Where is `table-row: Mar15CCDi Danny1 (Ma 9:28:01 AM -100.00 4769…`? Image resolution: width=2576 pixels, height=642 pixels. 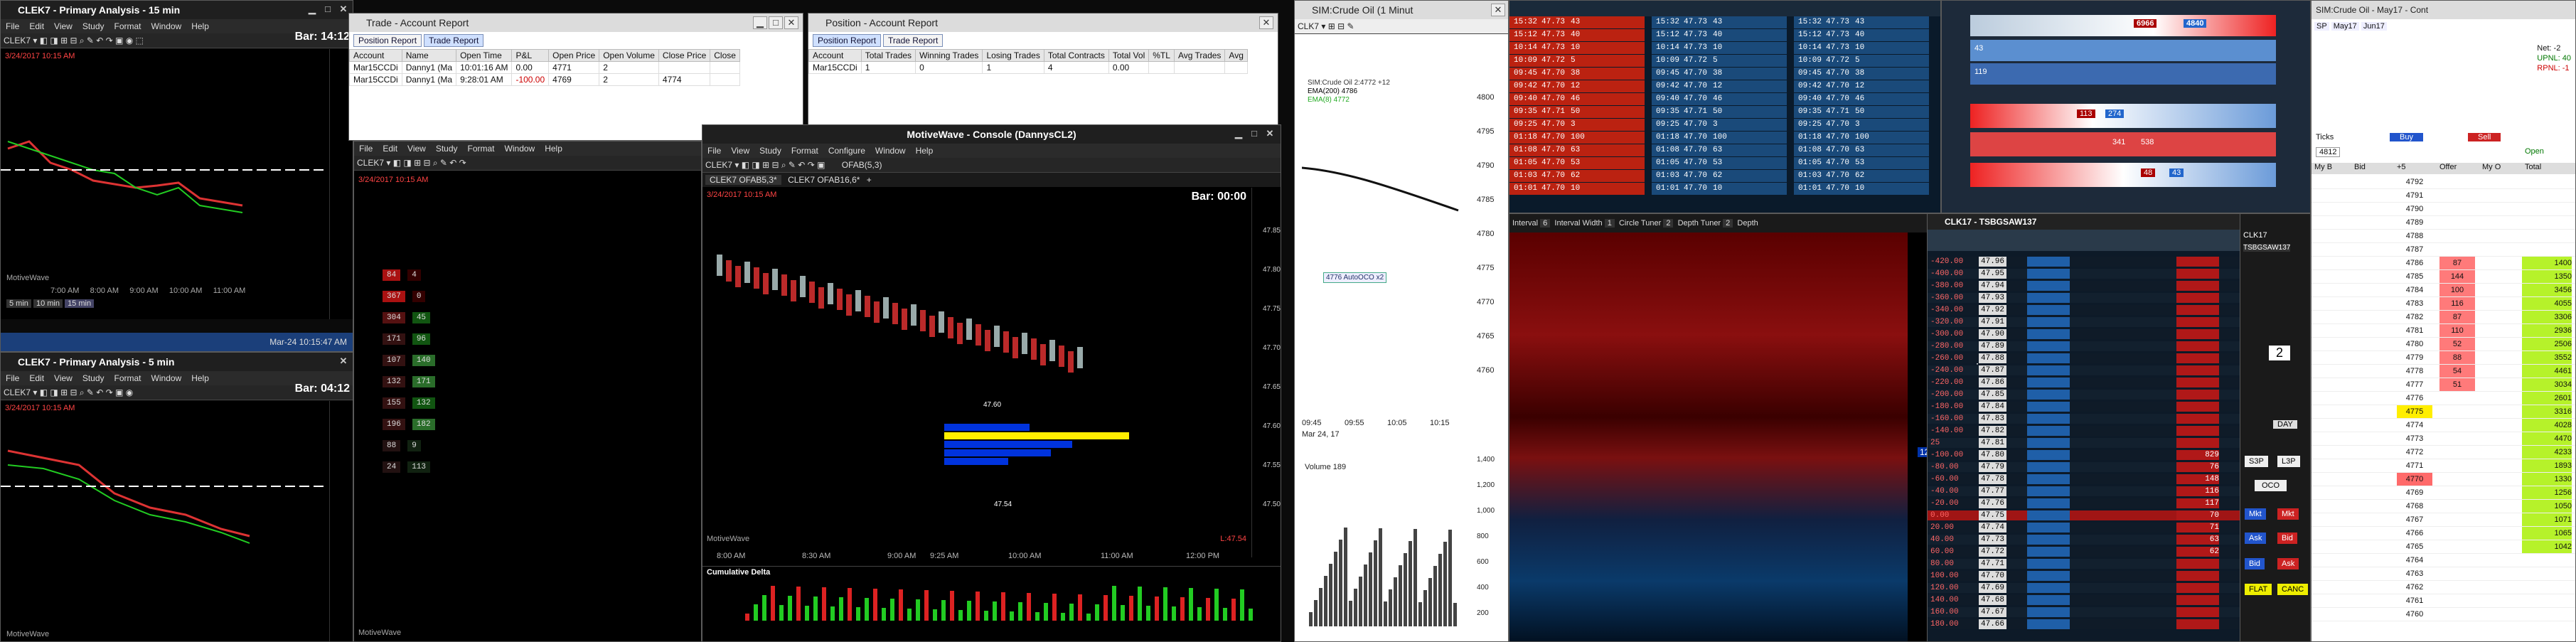 table-row: Mar15CCDi Danny1 (Ma 9:28:01 AM -100.00 4769… is located at coordinates (544, 79).